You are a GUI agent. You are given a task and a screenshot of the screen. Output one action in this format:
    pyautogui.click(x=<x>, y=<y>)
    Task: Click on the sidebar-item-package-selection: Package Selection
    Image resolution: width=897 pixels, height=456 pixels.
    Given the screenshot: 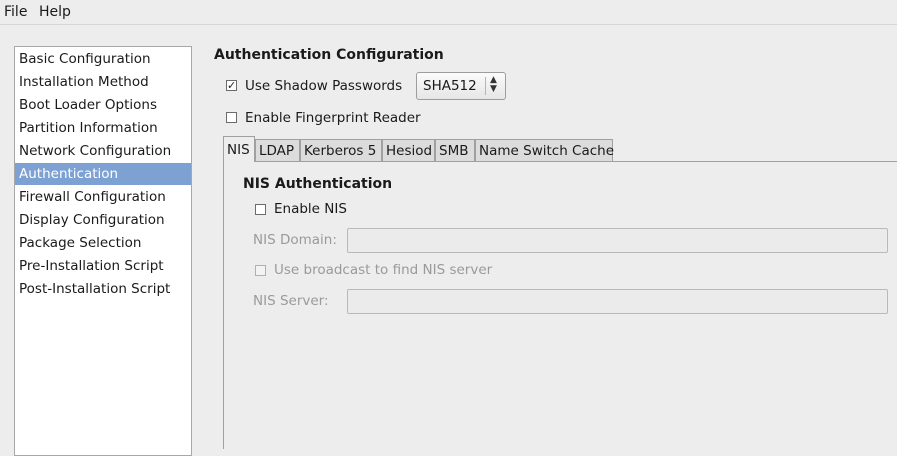 What is the action you would take?
    pyautogui.click(x=103, y=243)
    